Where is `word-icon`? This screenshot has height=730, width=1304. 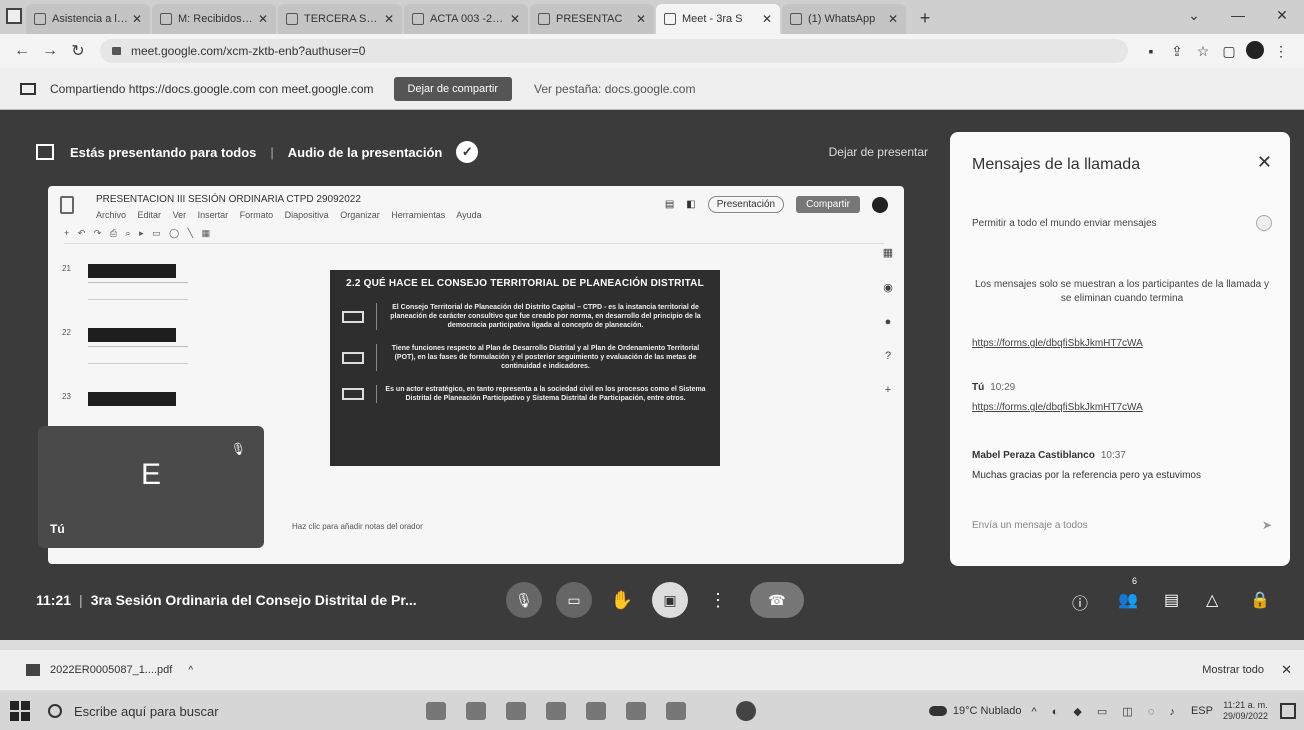
word-icon is located at coordinates (676, 711).